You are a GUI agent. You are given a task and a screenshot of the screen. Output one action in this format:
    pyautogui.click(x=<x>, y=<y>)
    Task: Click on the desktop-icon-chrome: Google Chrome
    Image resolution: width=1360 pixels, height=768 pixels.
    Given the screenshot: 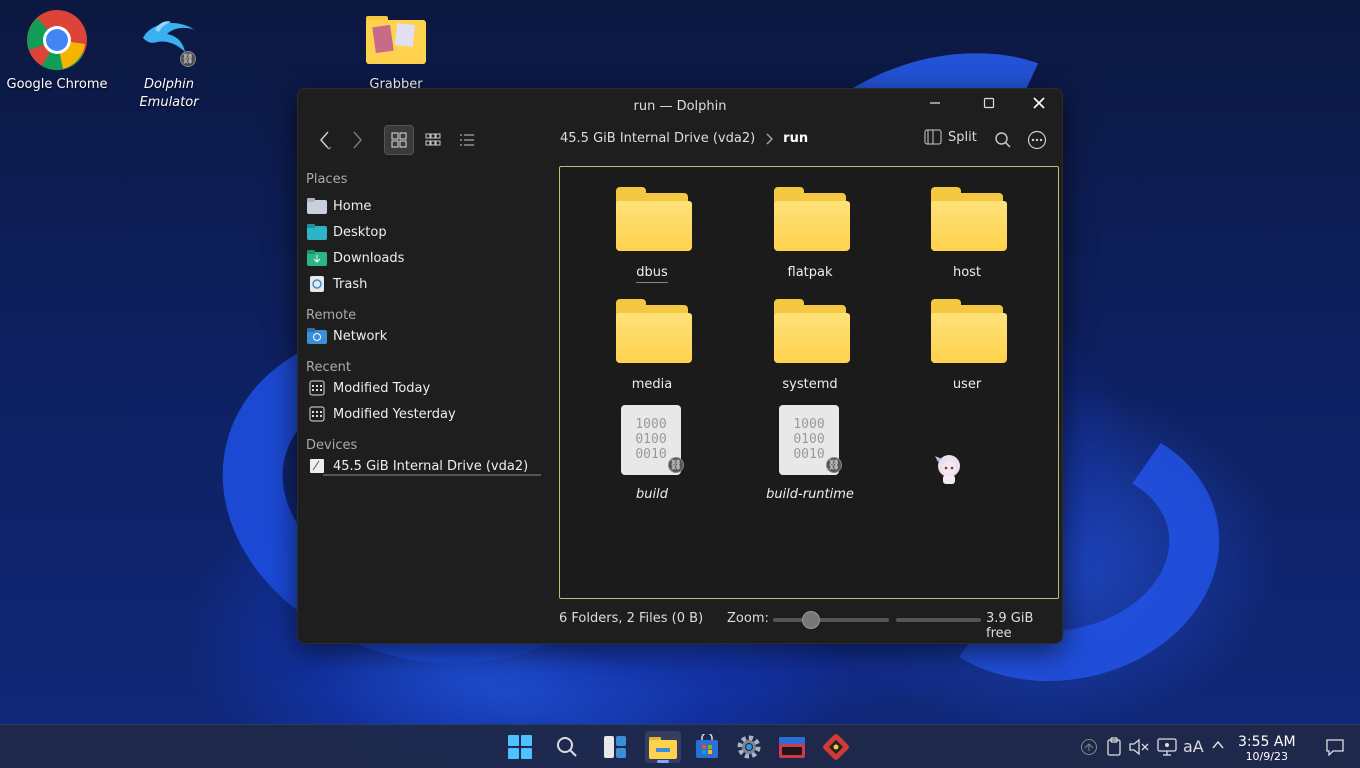 What is the action you would take?
    pyautogui.click(x=57, y=51)
    